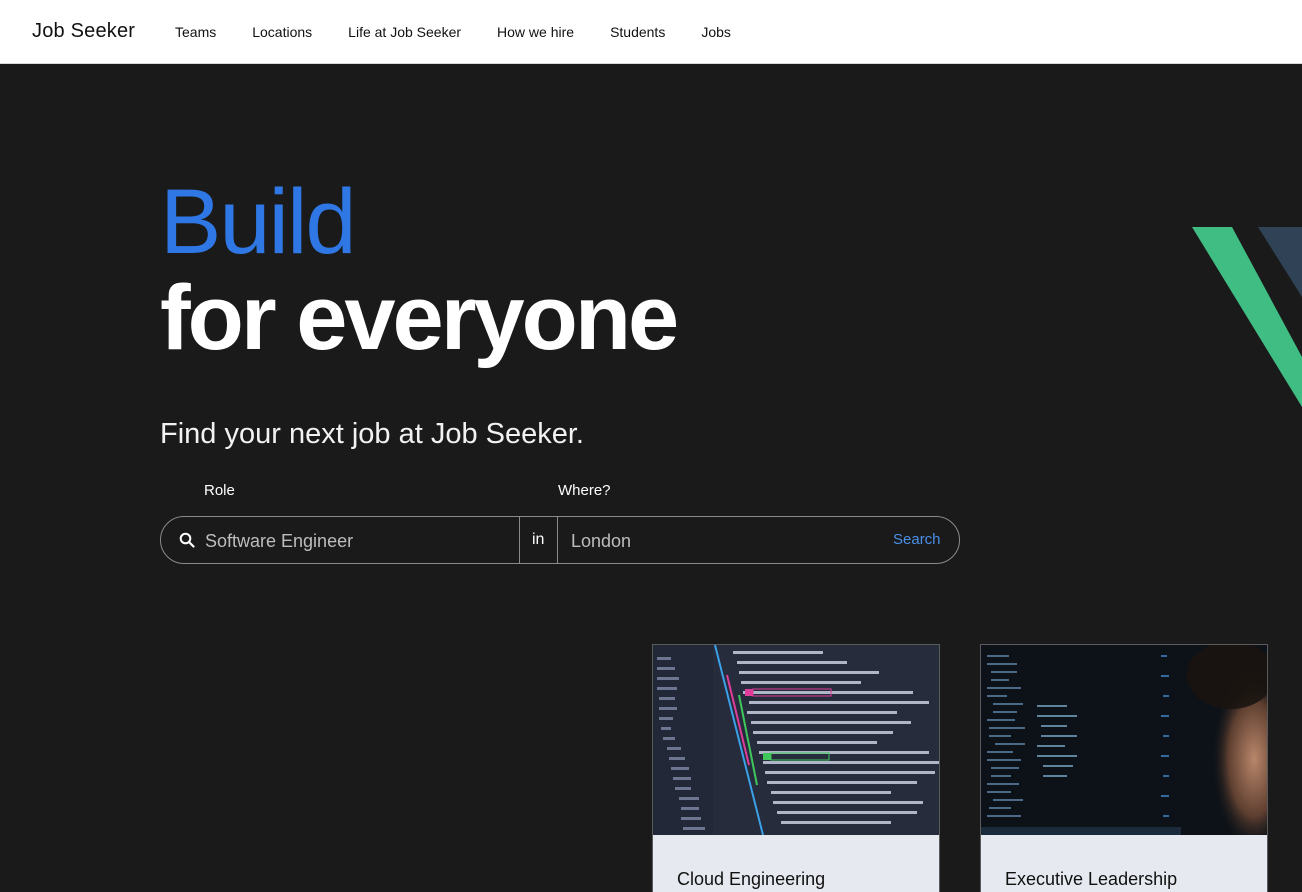  What do you see at coordinates (716, 32) in the screenshot?
I see `nav-jobs: Jobs` at bounding box center [716, 32].